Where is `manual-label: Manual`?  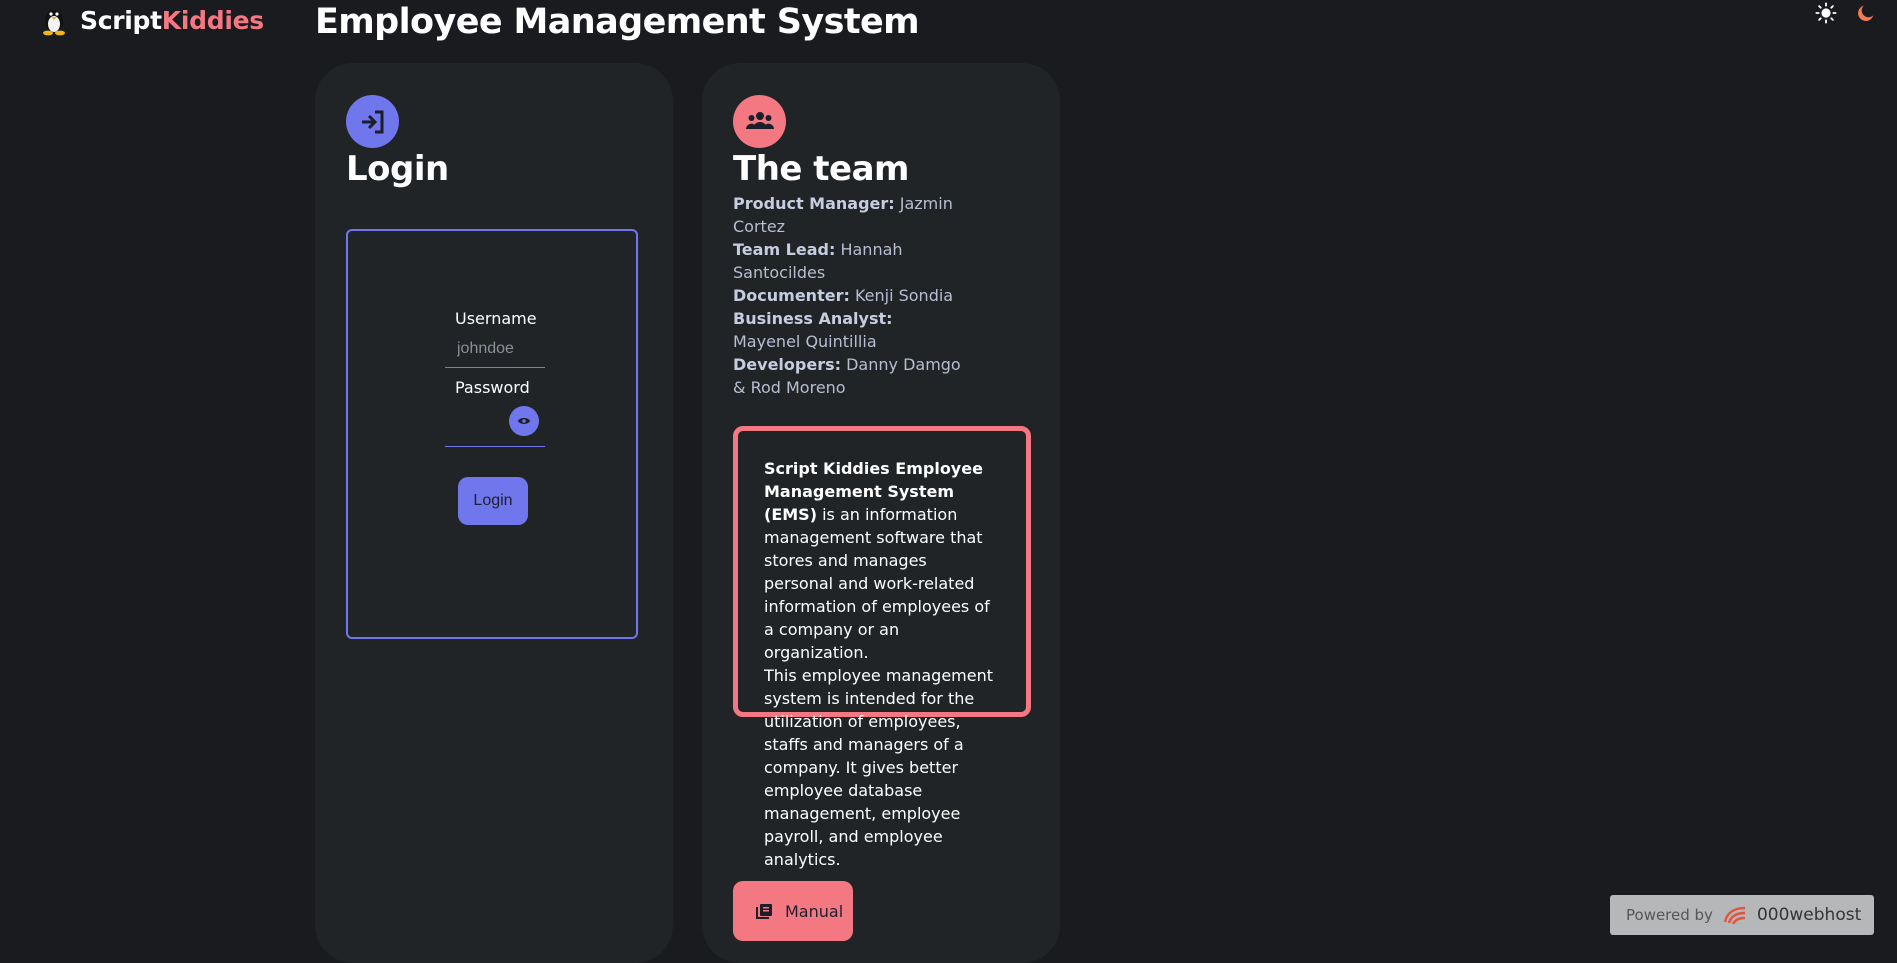 manual-label: Manual is located at coordinates (814, 911).